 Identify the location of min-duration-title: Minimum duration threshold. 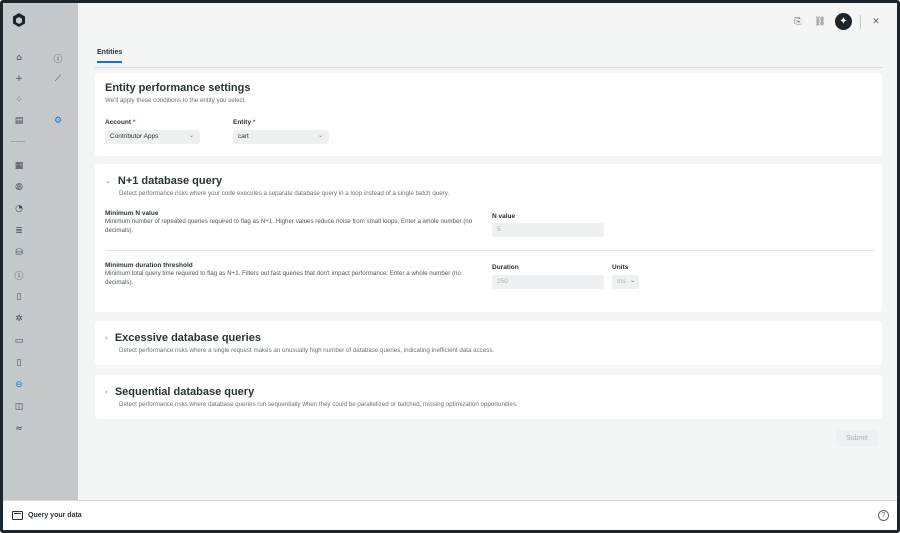
(149, 265).